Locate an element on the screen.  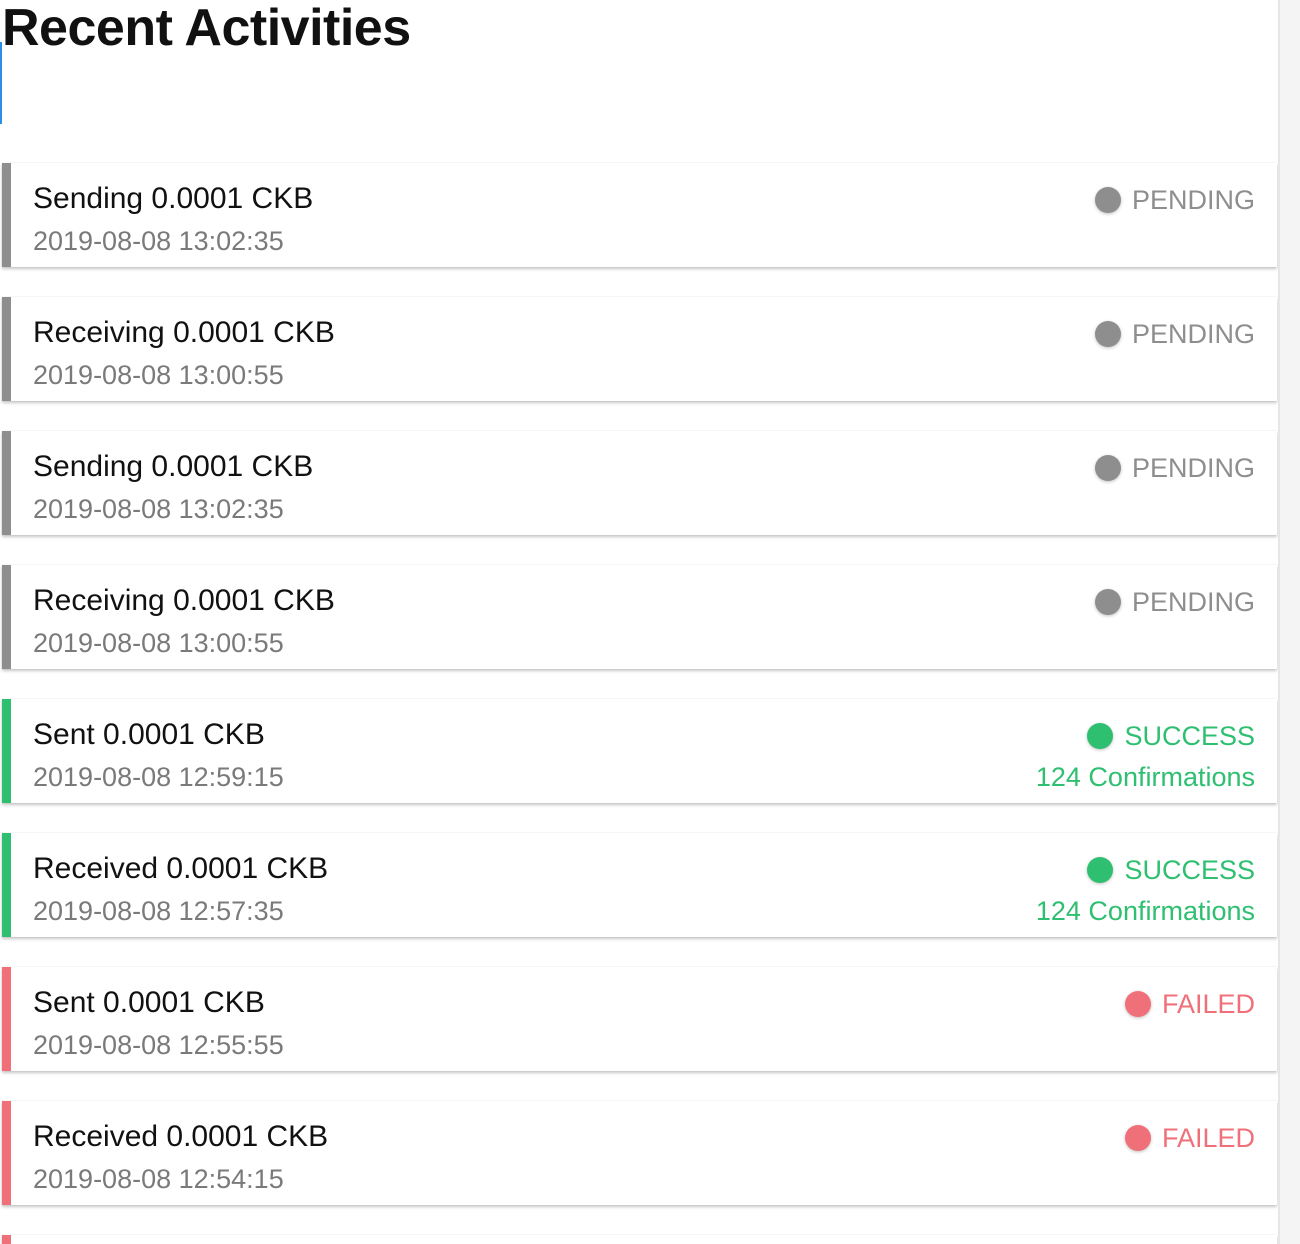
activity-timestamp: 2019-08-08 12:59:15 is located at coordinates (158, 777).